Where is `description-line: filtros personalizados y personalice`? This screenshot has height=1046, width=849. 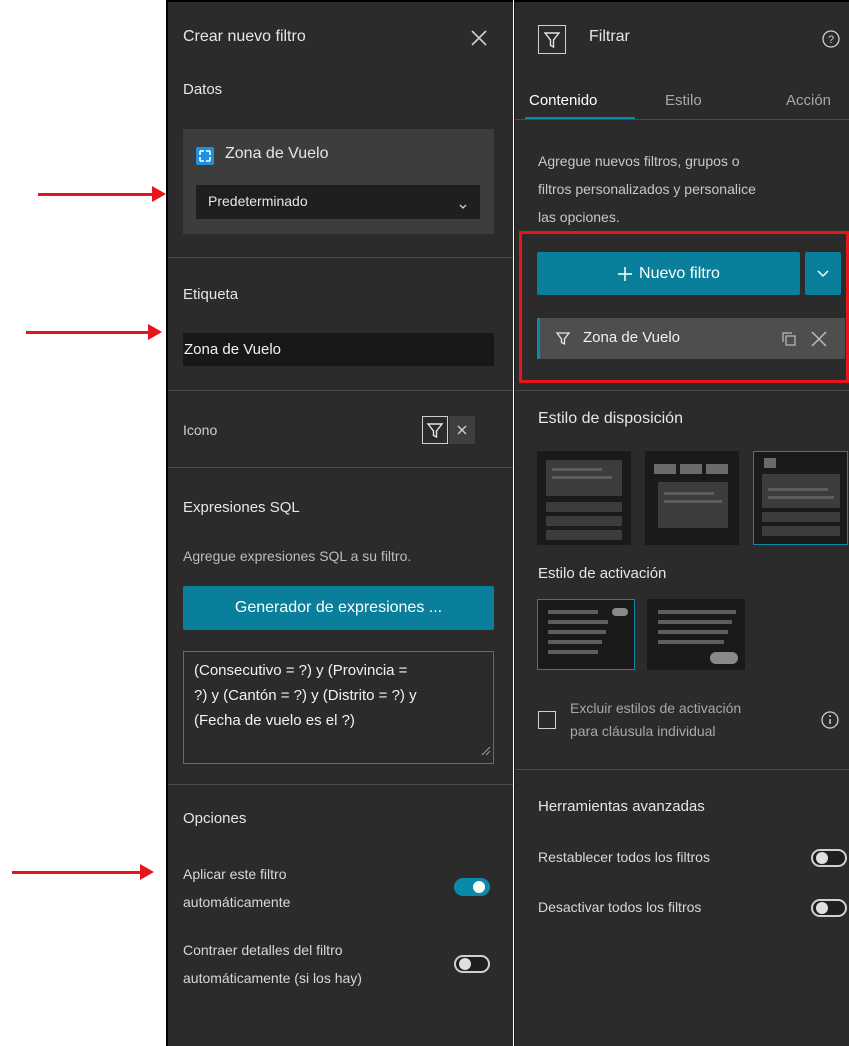
description-line: filtros personalizados y personalice is located at coordinates (647, 189).